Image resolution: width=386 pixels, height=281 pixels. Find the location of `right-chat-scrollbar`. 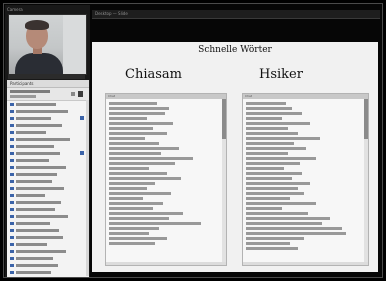

right-chat-scrollbar is located at coordinates (366, 182).